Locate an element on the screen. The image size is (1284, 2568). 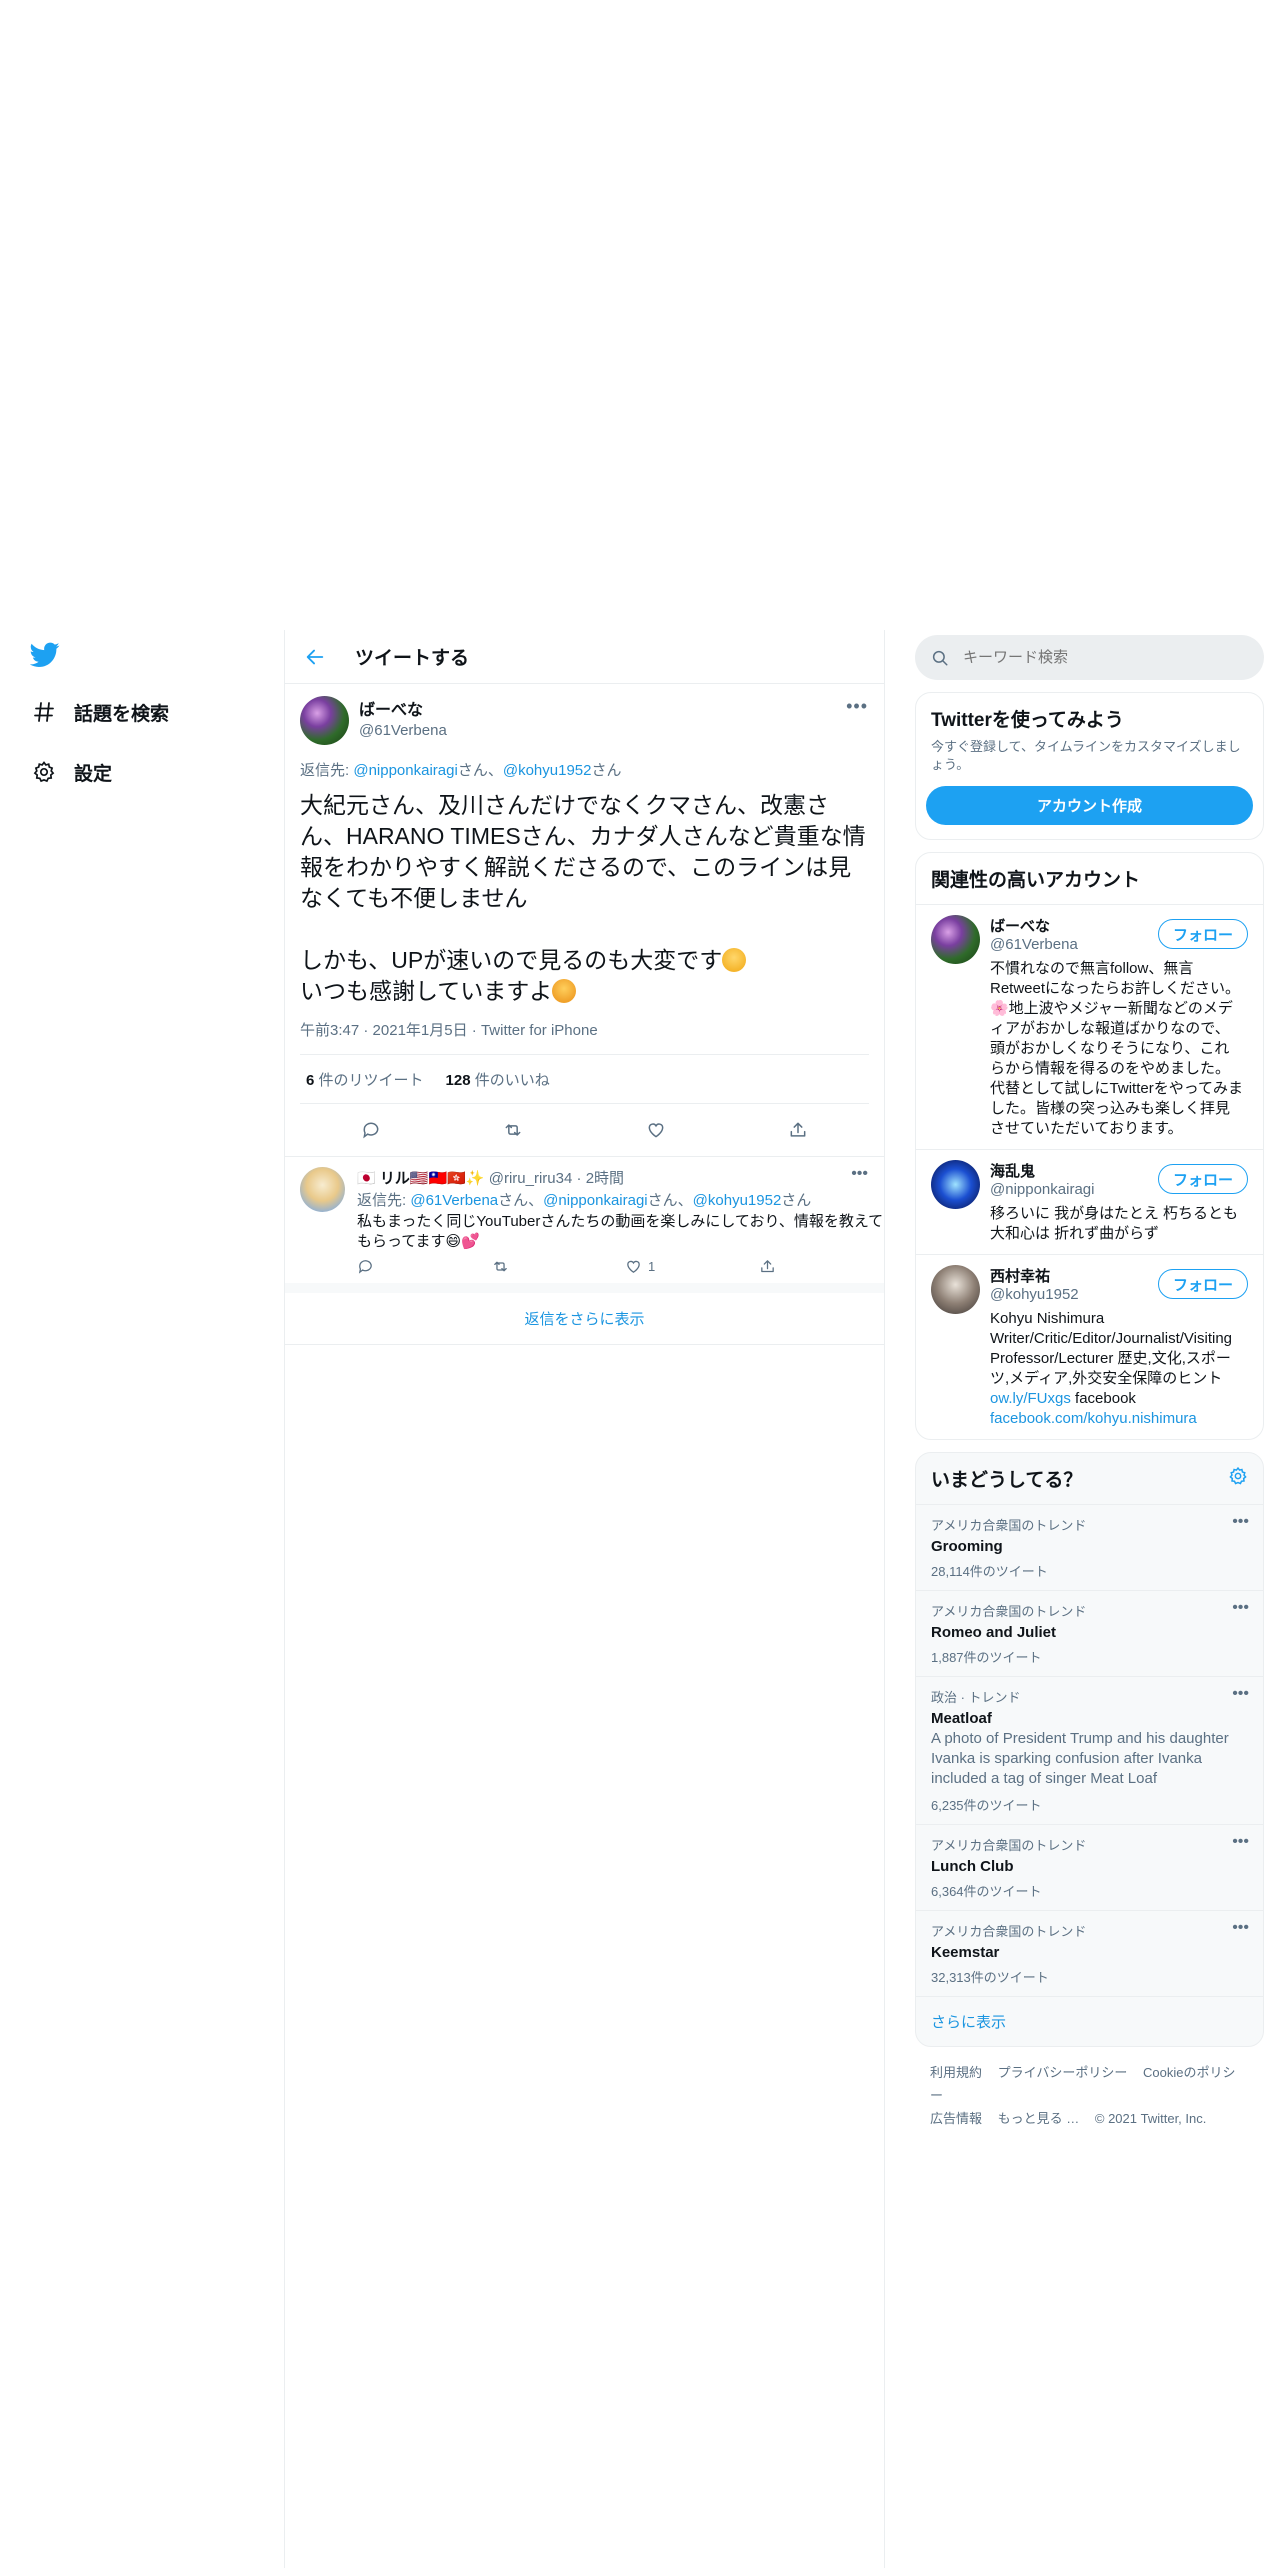
reply-time: 2時間 is located at coordinates (605, 1178).